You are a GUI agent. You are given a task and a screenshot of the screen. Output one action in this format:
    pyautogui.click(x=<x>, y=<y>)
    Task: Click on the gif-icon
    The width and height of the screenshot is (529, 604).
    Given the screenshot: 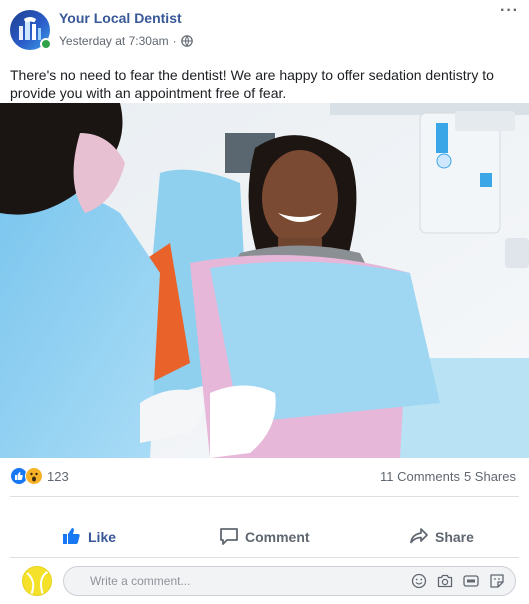 What is the action you would take?
    pyautogui.click(x=471, y=581)
    